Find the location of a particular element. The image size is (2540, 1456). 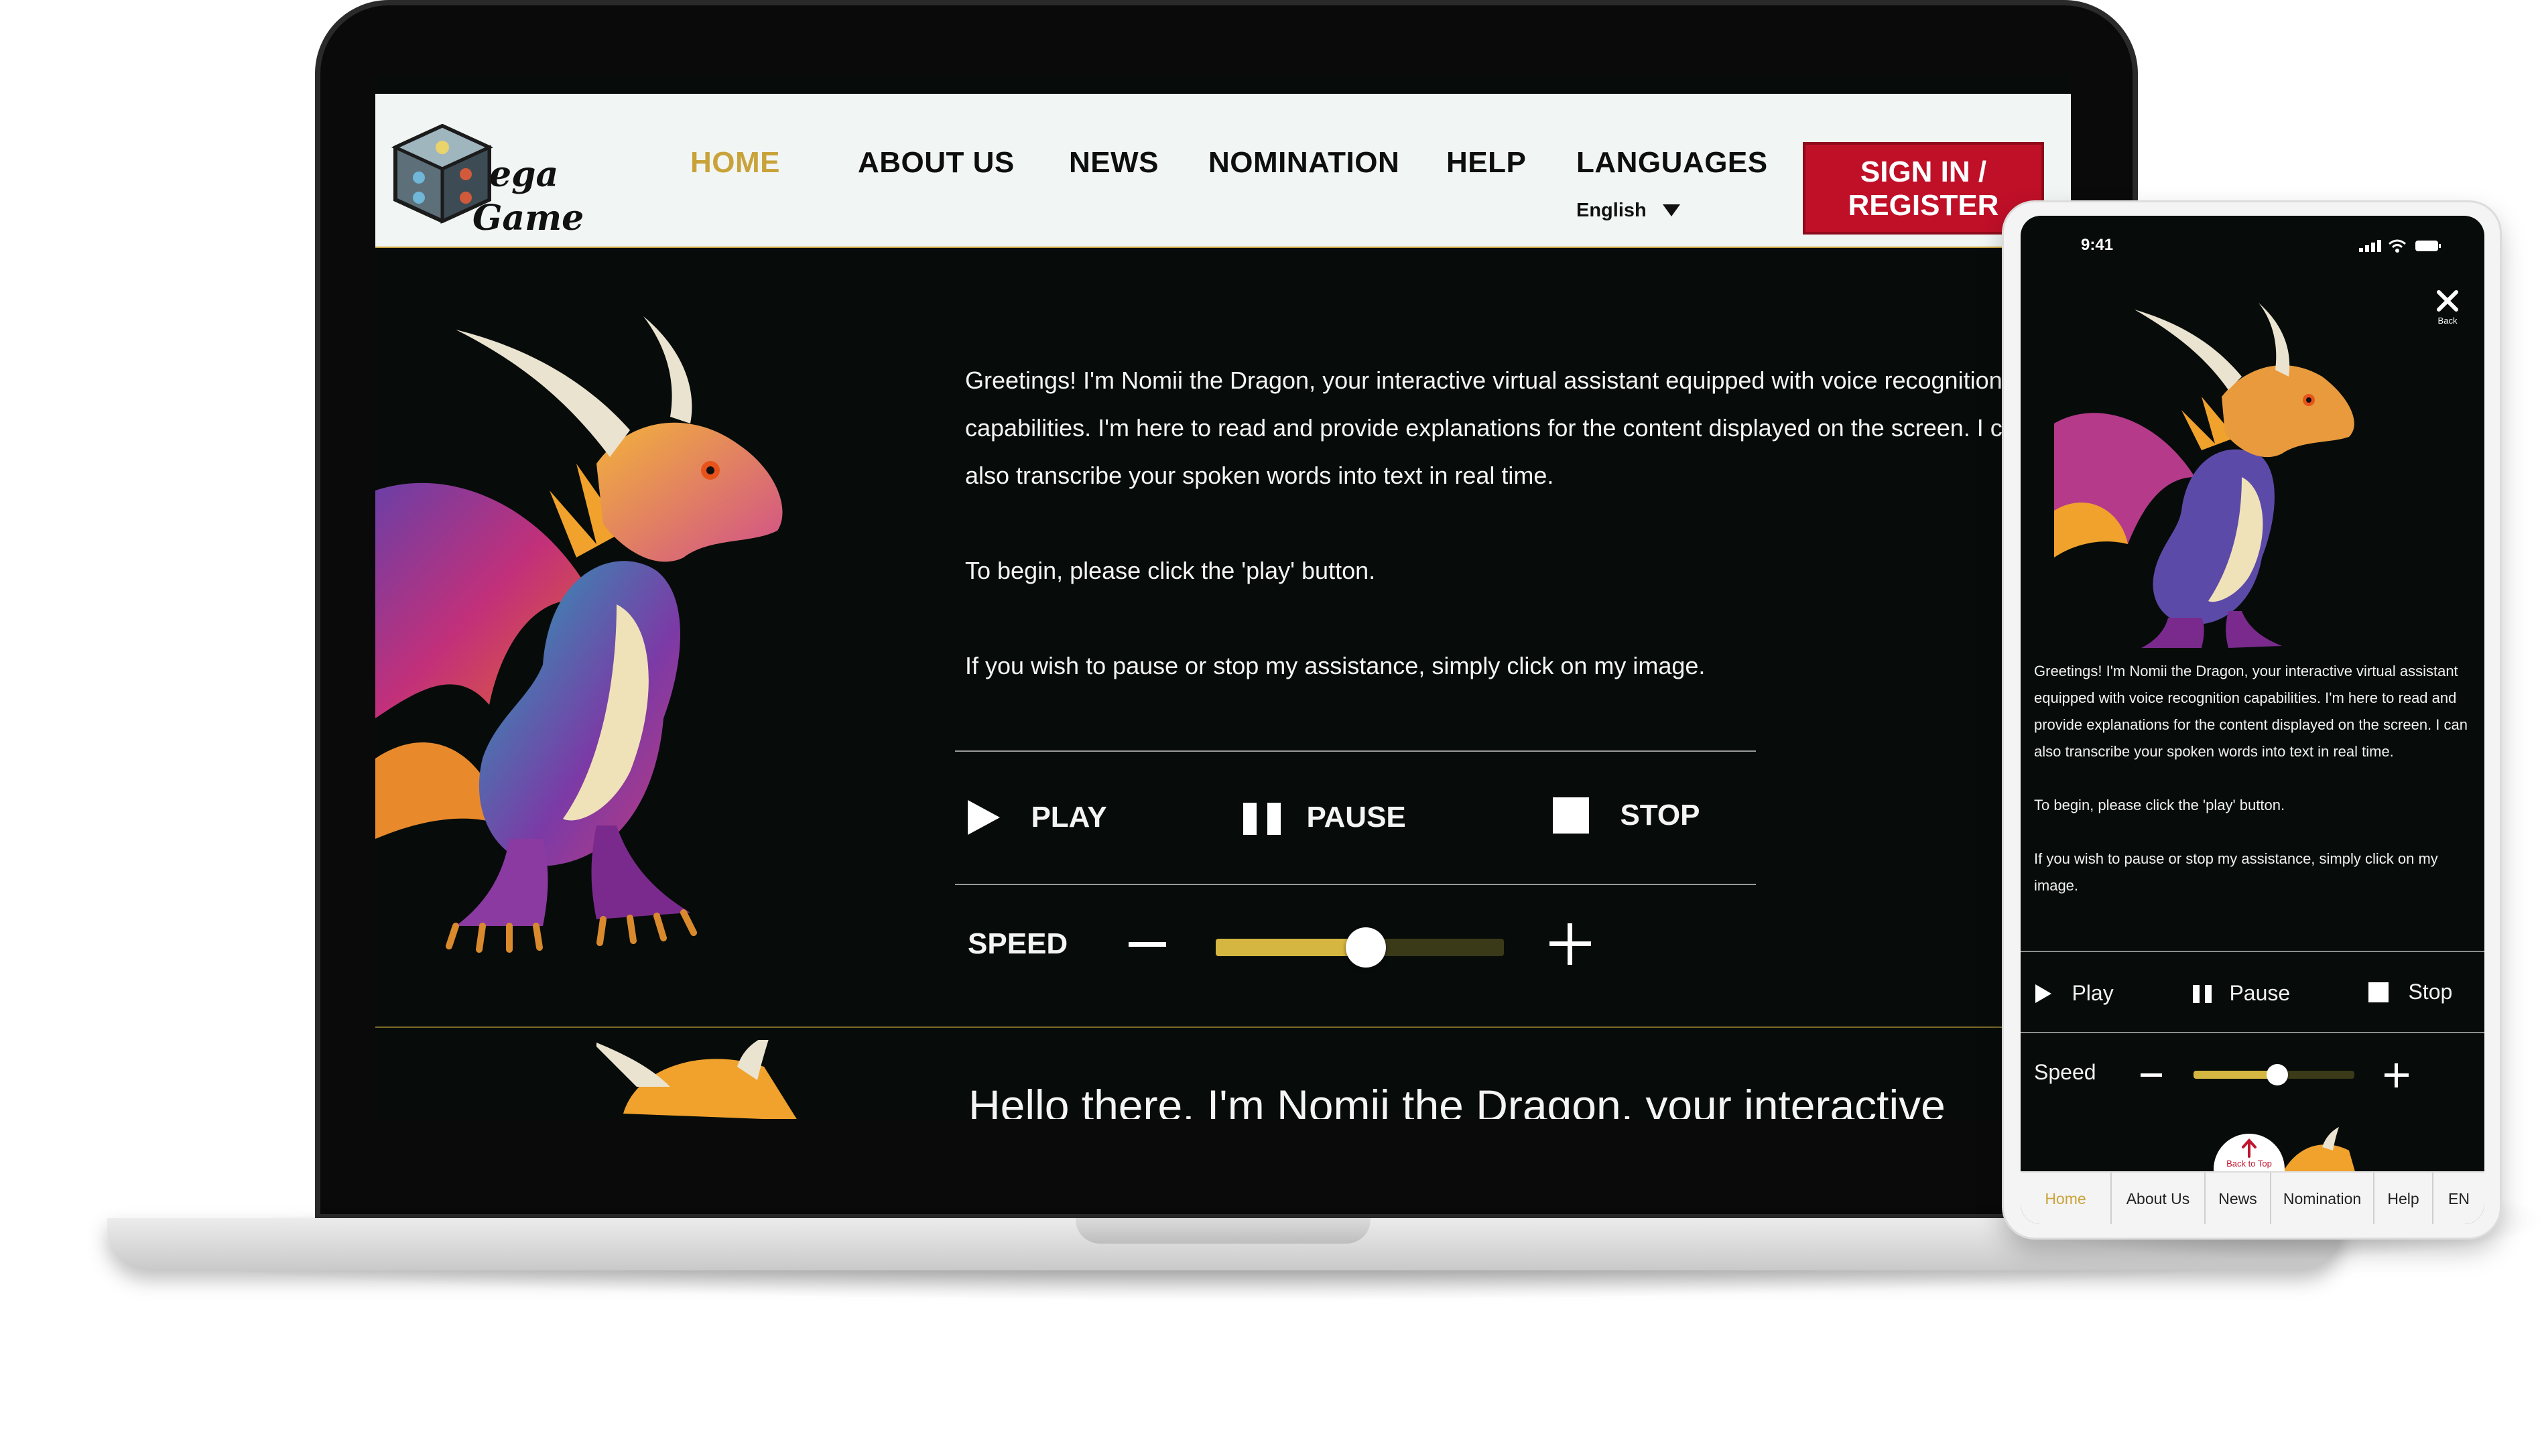

mobile-nav-home: Home is located at coordinates (2066, 1198).